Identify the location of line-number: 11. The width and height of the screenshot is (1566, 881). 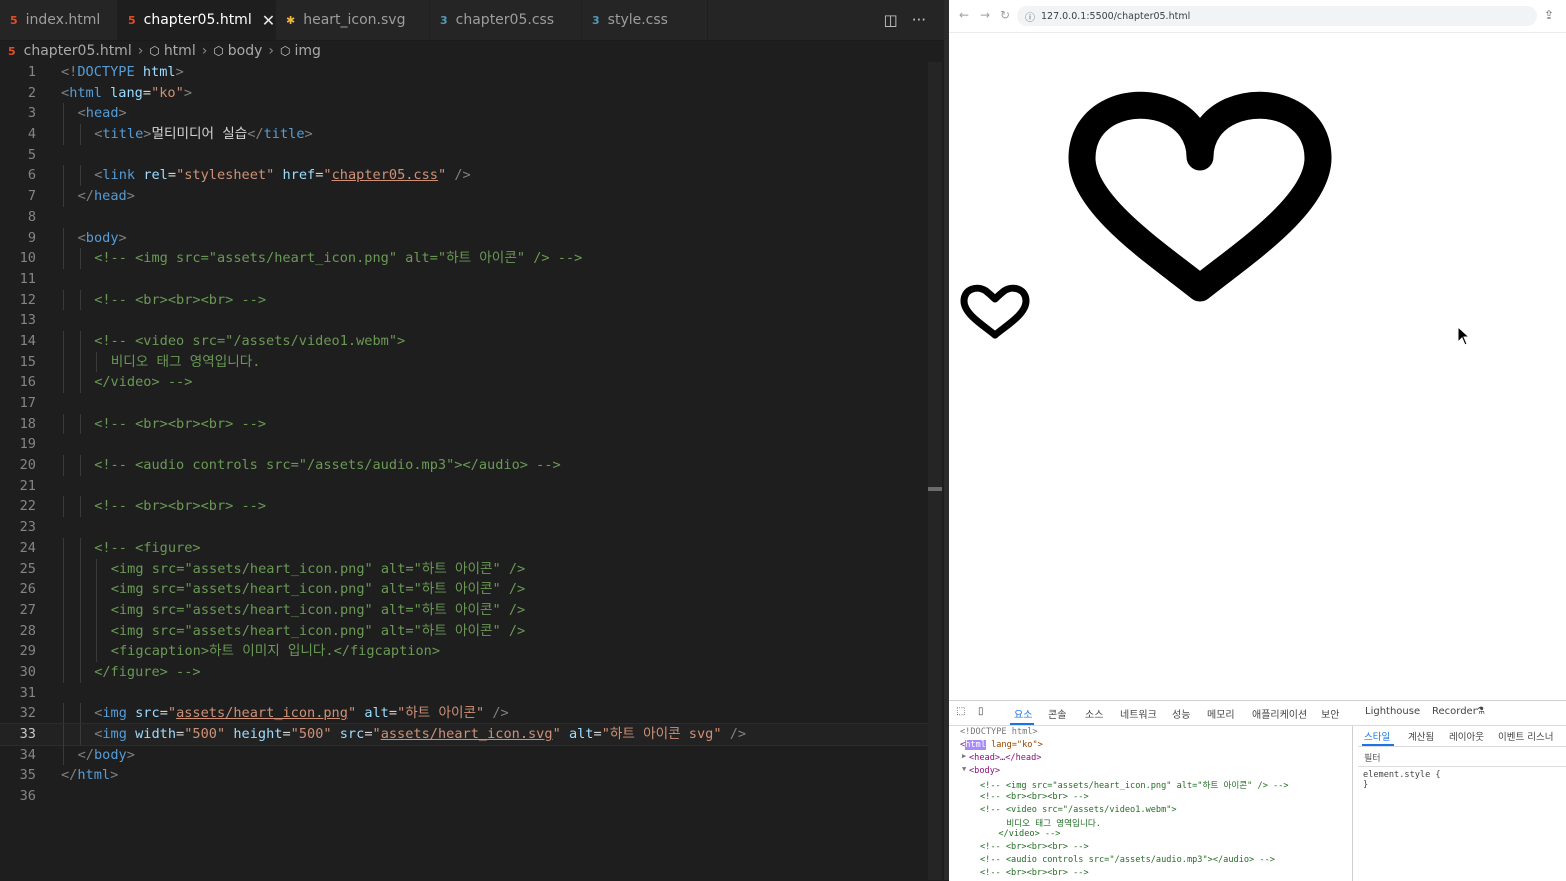
(27, 278).